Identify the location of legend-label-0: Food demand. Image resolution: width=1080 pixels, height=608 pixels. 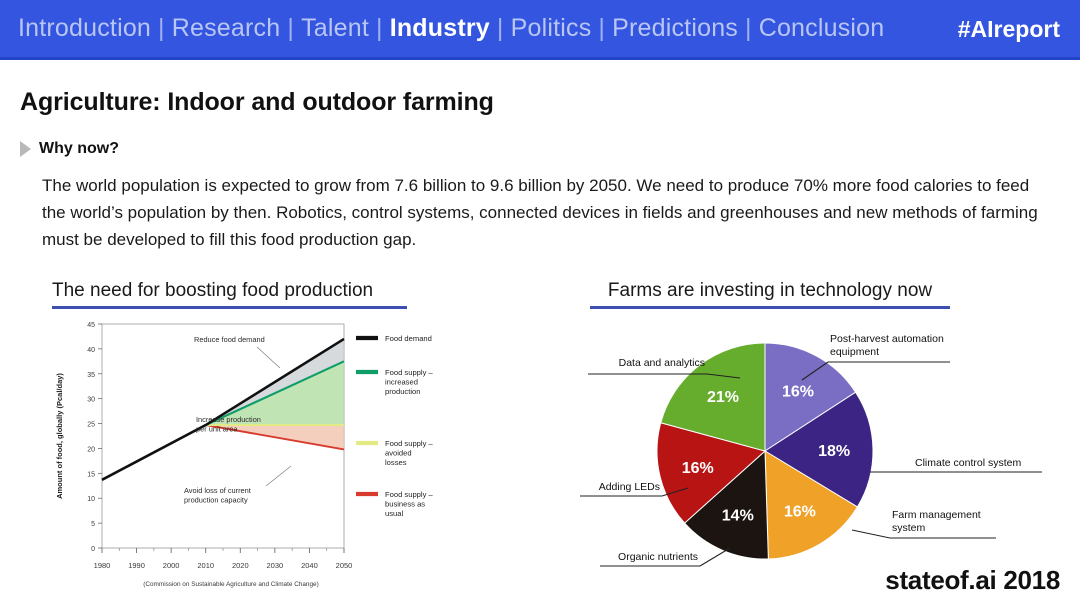
(408, 338).